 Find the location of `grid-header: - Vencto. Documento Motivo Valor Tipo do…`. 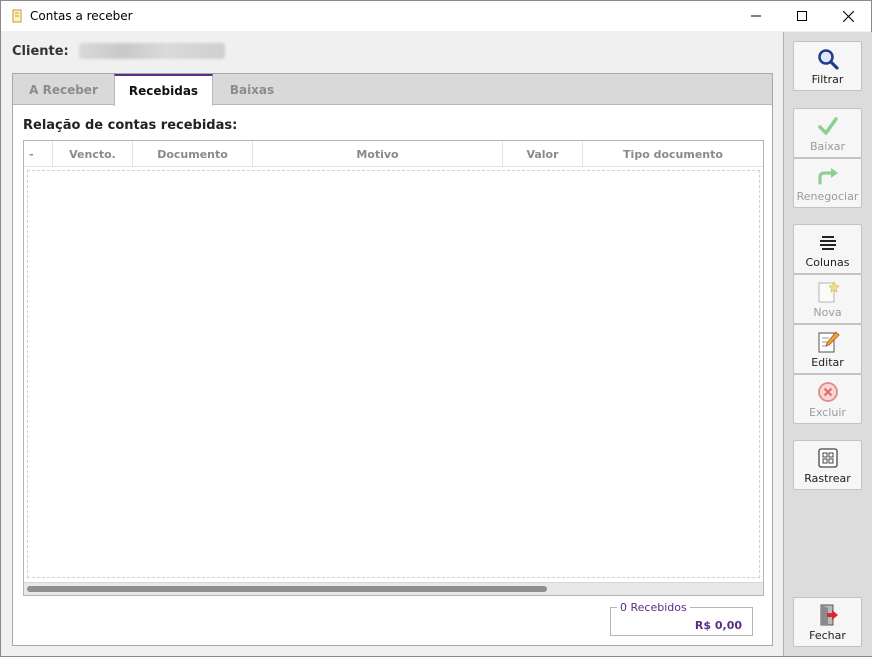

grid-header: - Vencto. Documento Motivo Valor Tipo do… is located at coordinates (393, 154).